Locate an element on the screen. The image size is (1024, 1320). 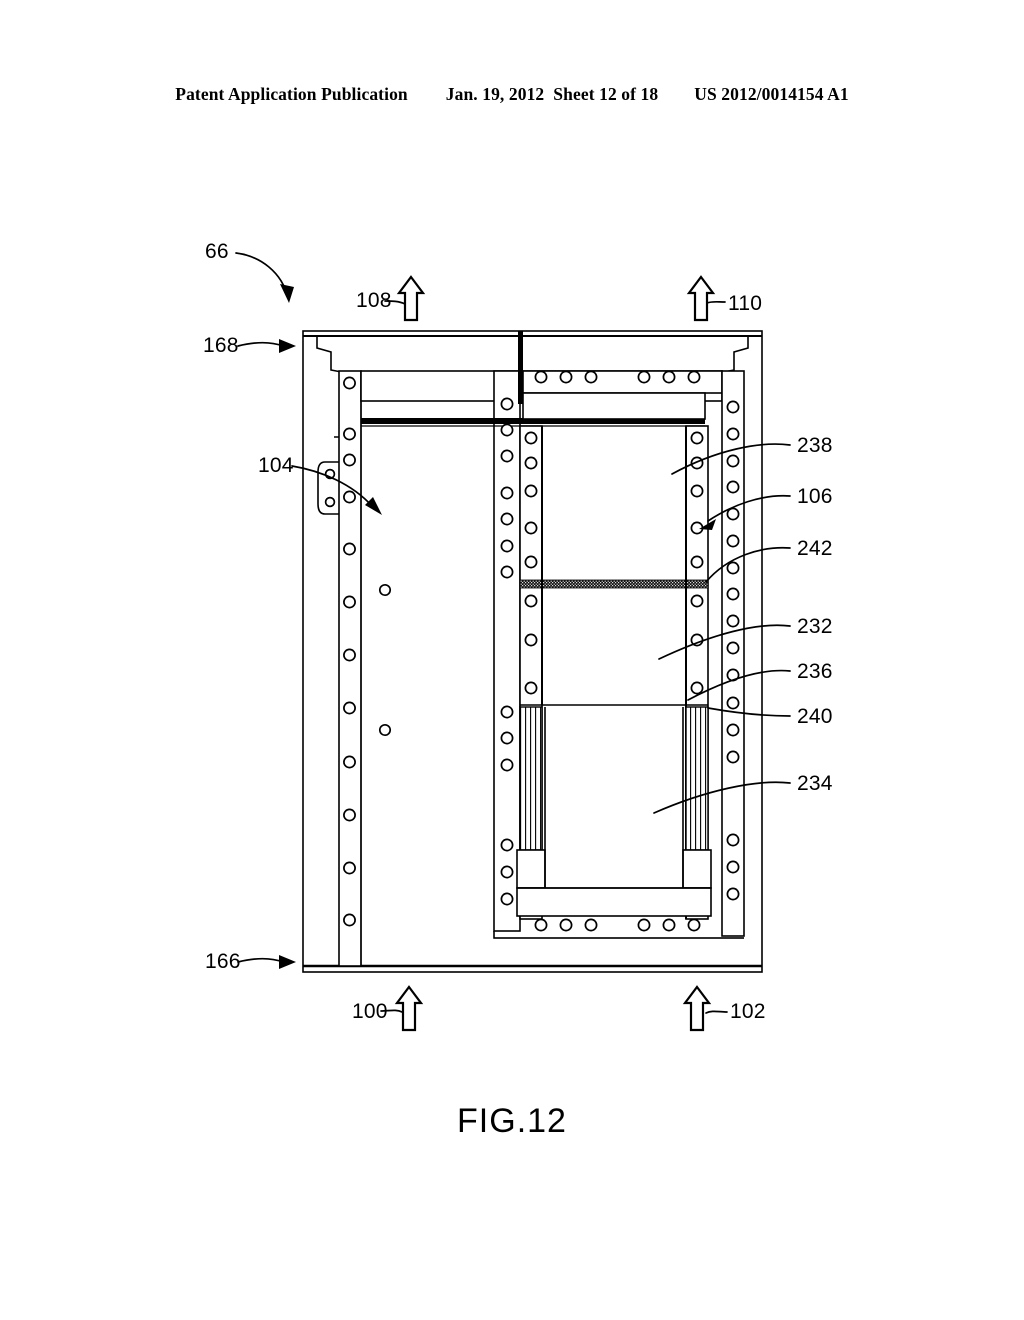
figure-caption: FIG.12 is located at coordinates (512, 1121).